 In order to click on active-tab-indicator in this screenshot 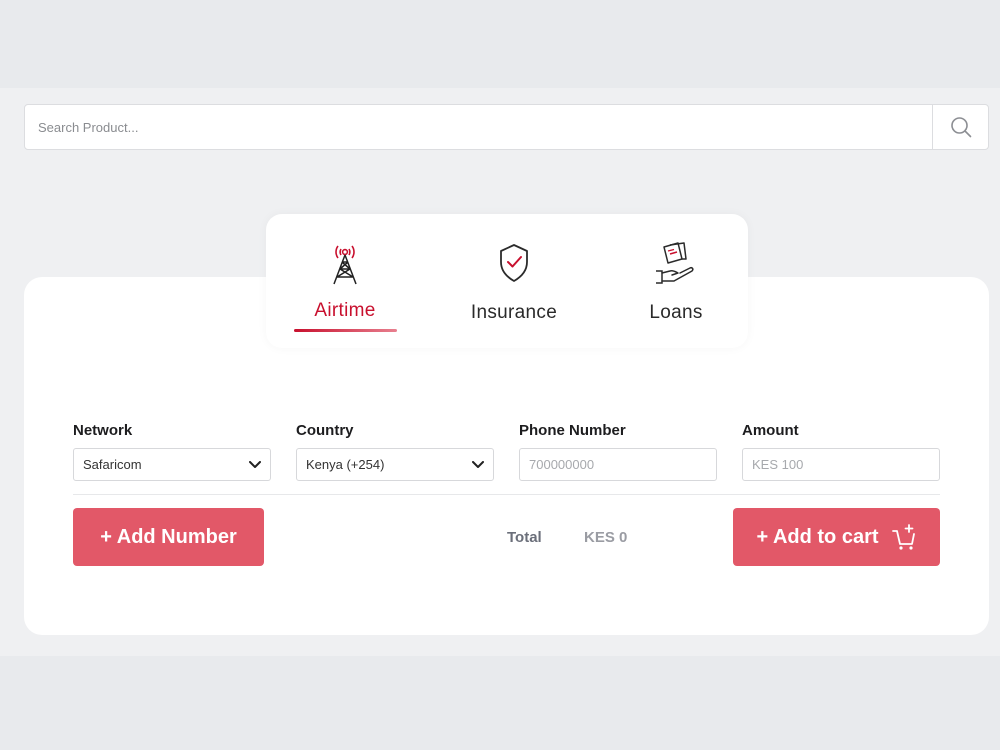, I will do `click(345, 330)`.